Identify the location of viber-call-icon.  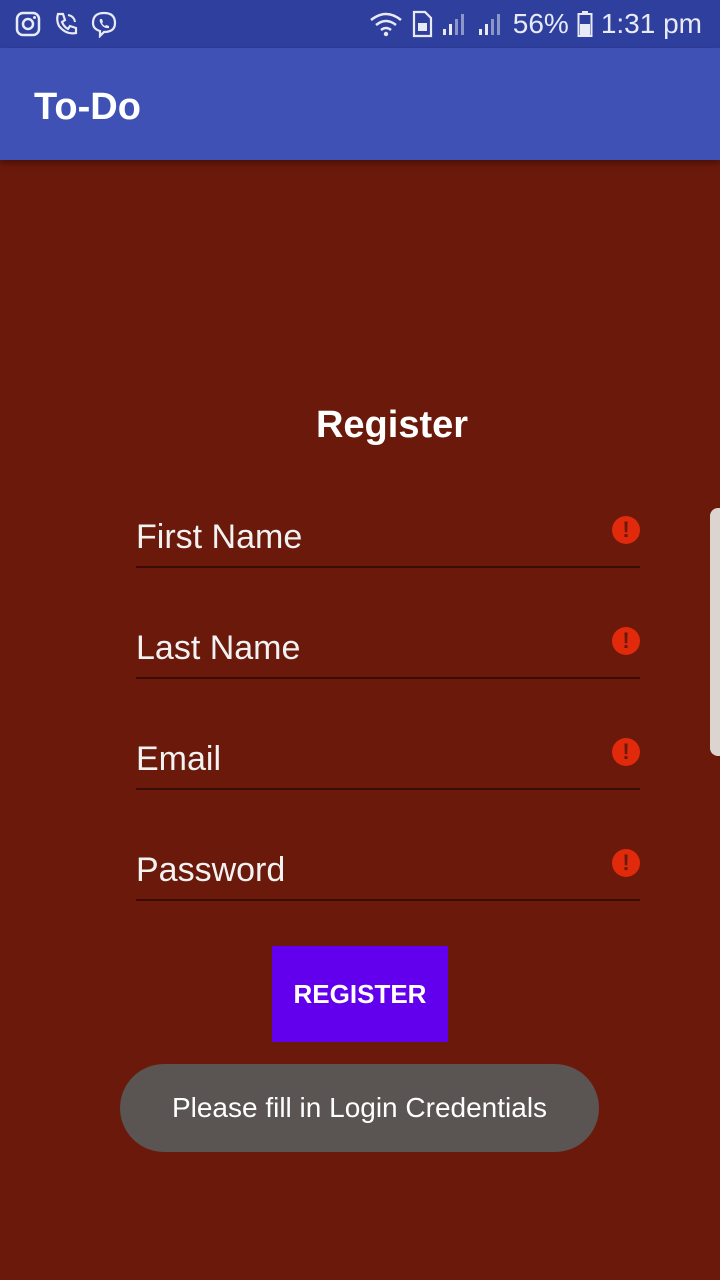
(66, 24).